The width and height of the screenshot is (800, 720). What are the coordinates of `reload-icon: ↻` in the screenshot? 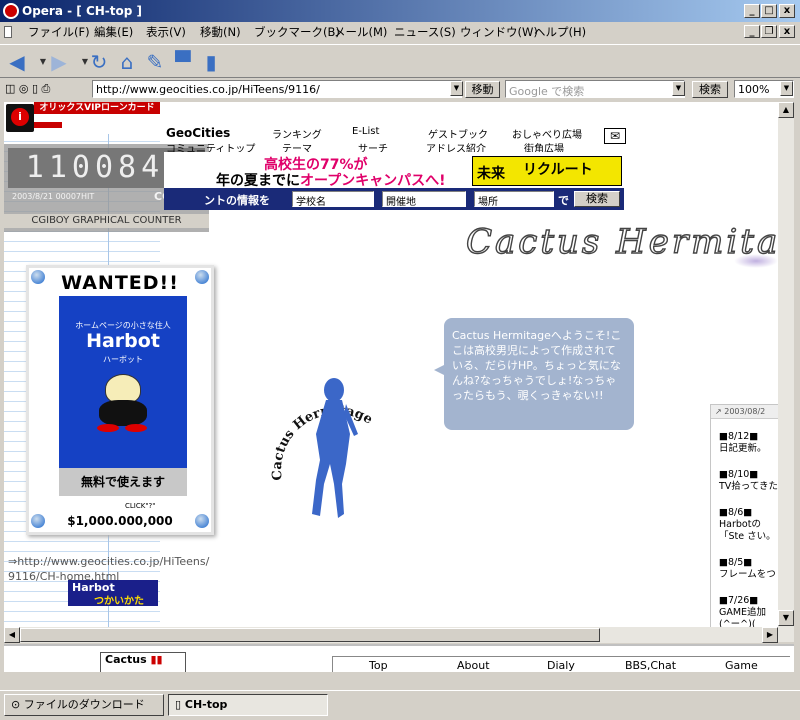 It's located at (99, 62).